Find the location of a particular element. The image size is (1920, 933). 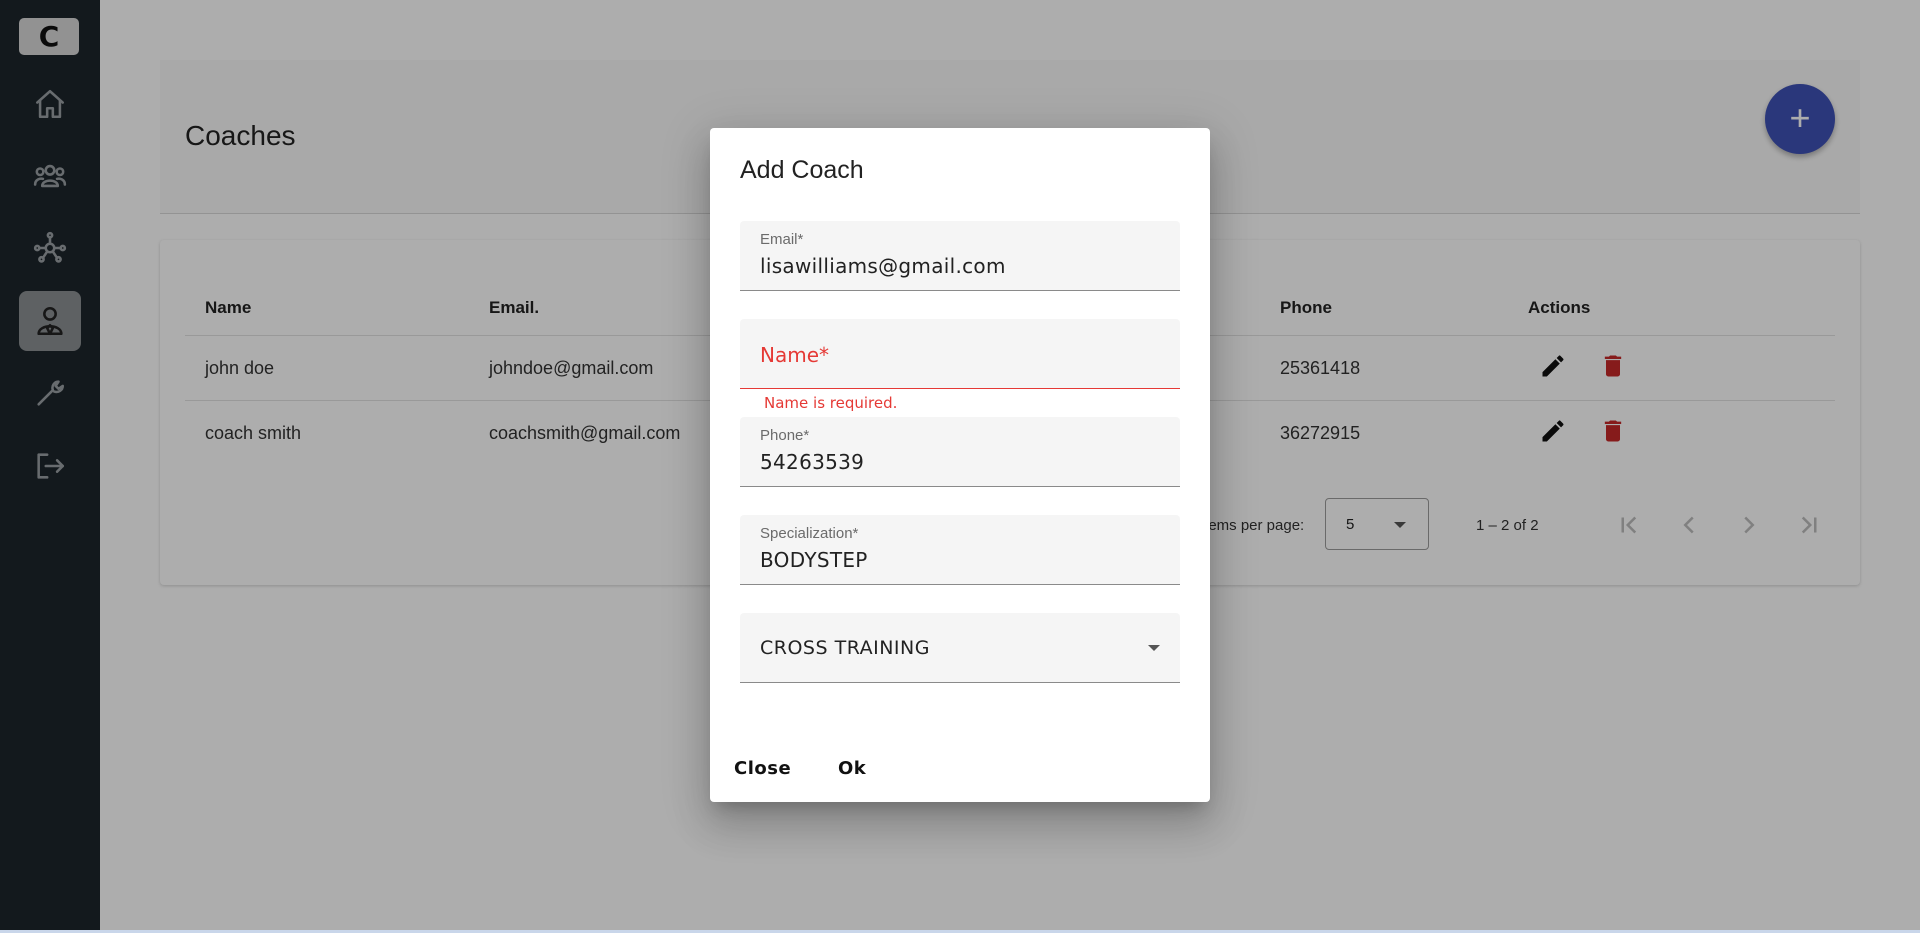

phone-label: Phone* is located at coordinates (785, 435).